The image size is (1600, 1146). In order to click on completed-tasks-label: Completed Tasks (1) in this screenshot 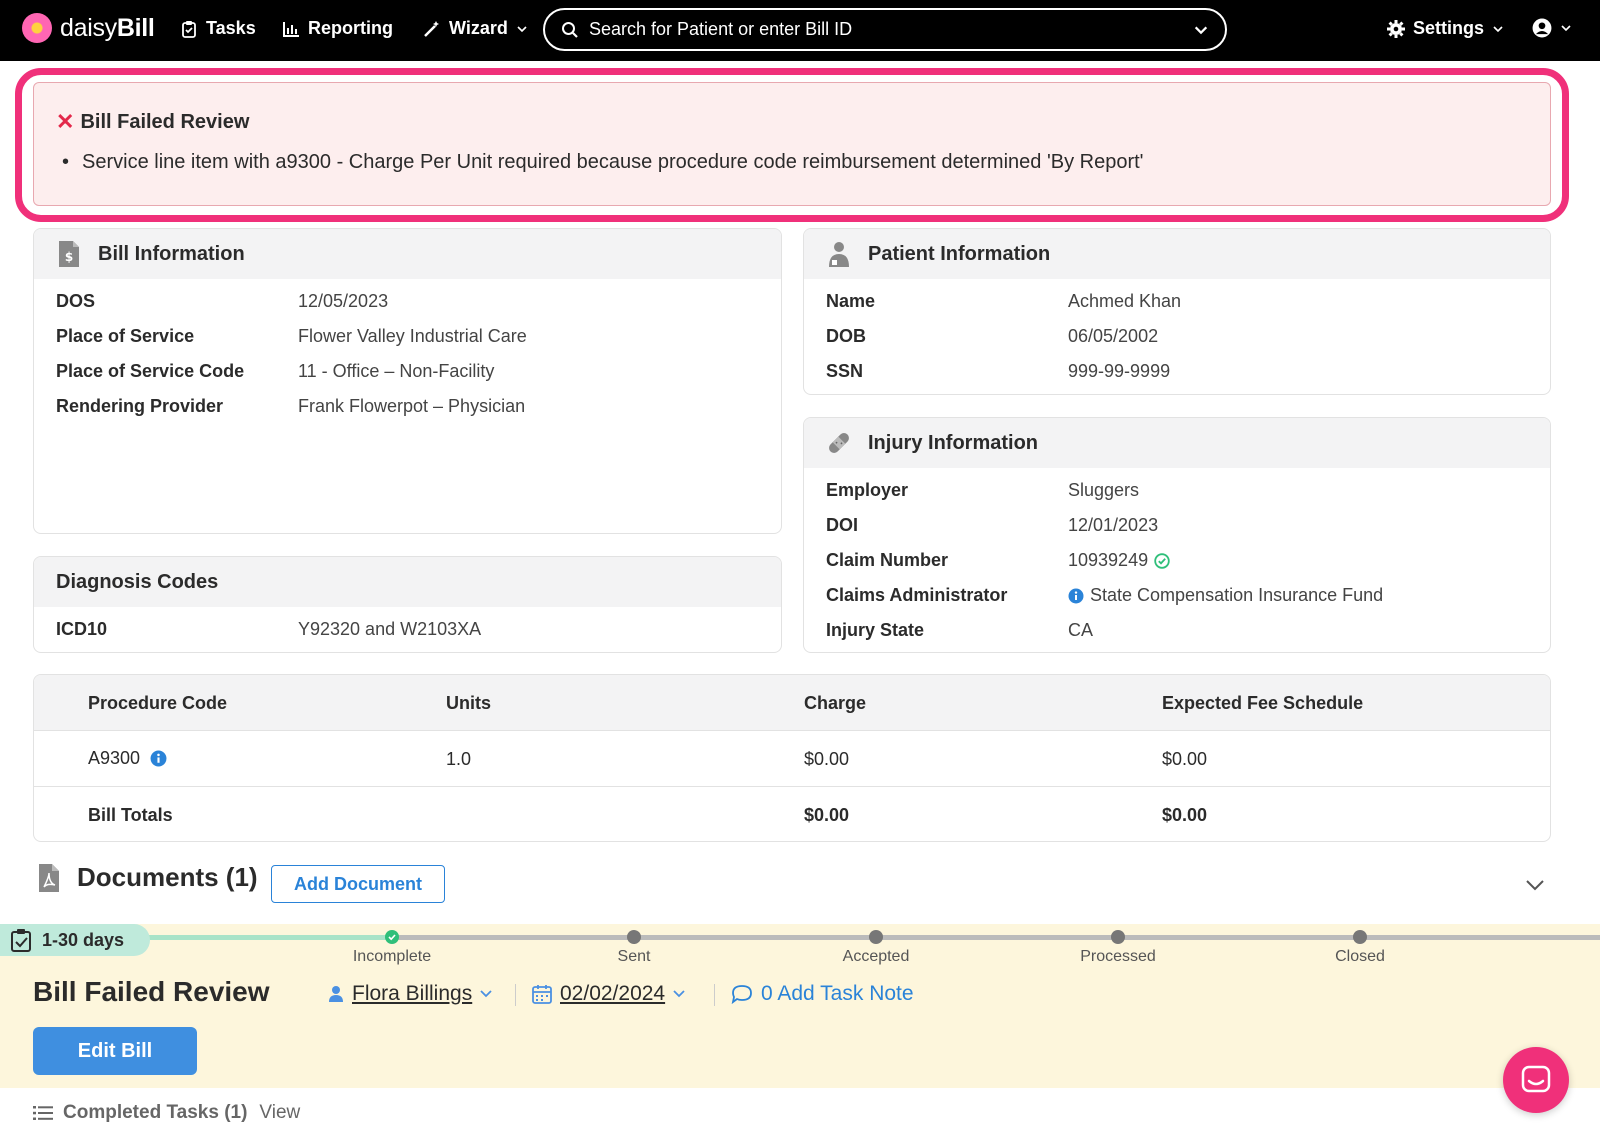, I will do `click(155, 1112)`.